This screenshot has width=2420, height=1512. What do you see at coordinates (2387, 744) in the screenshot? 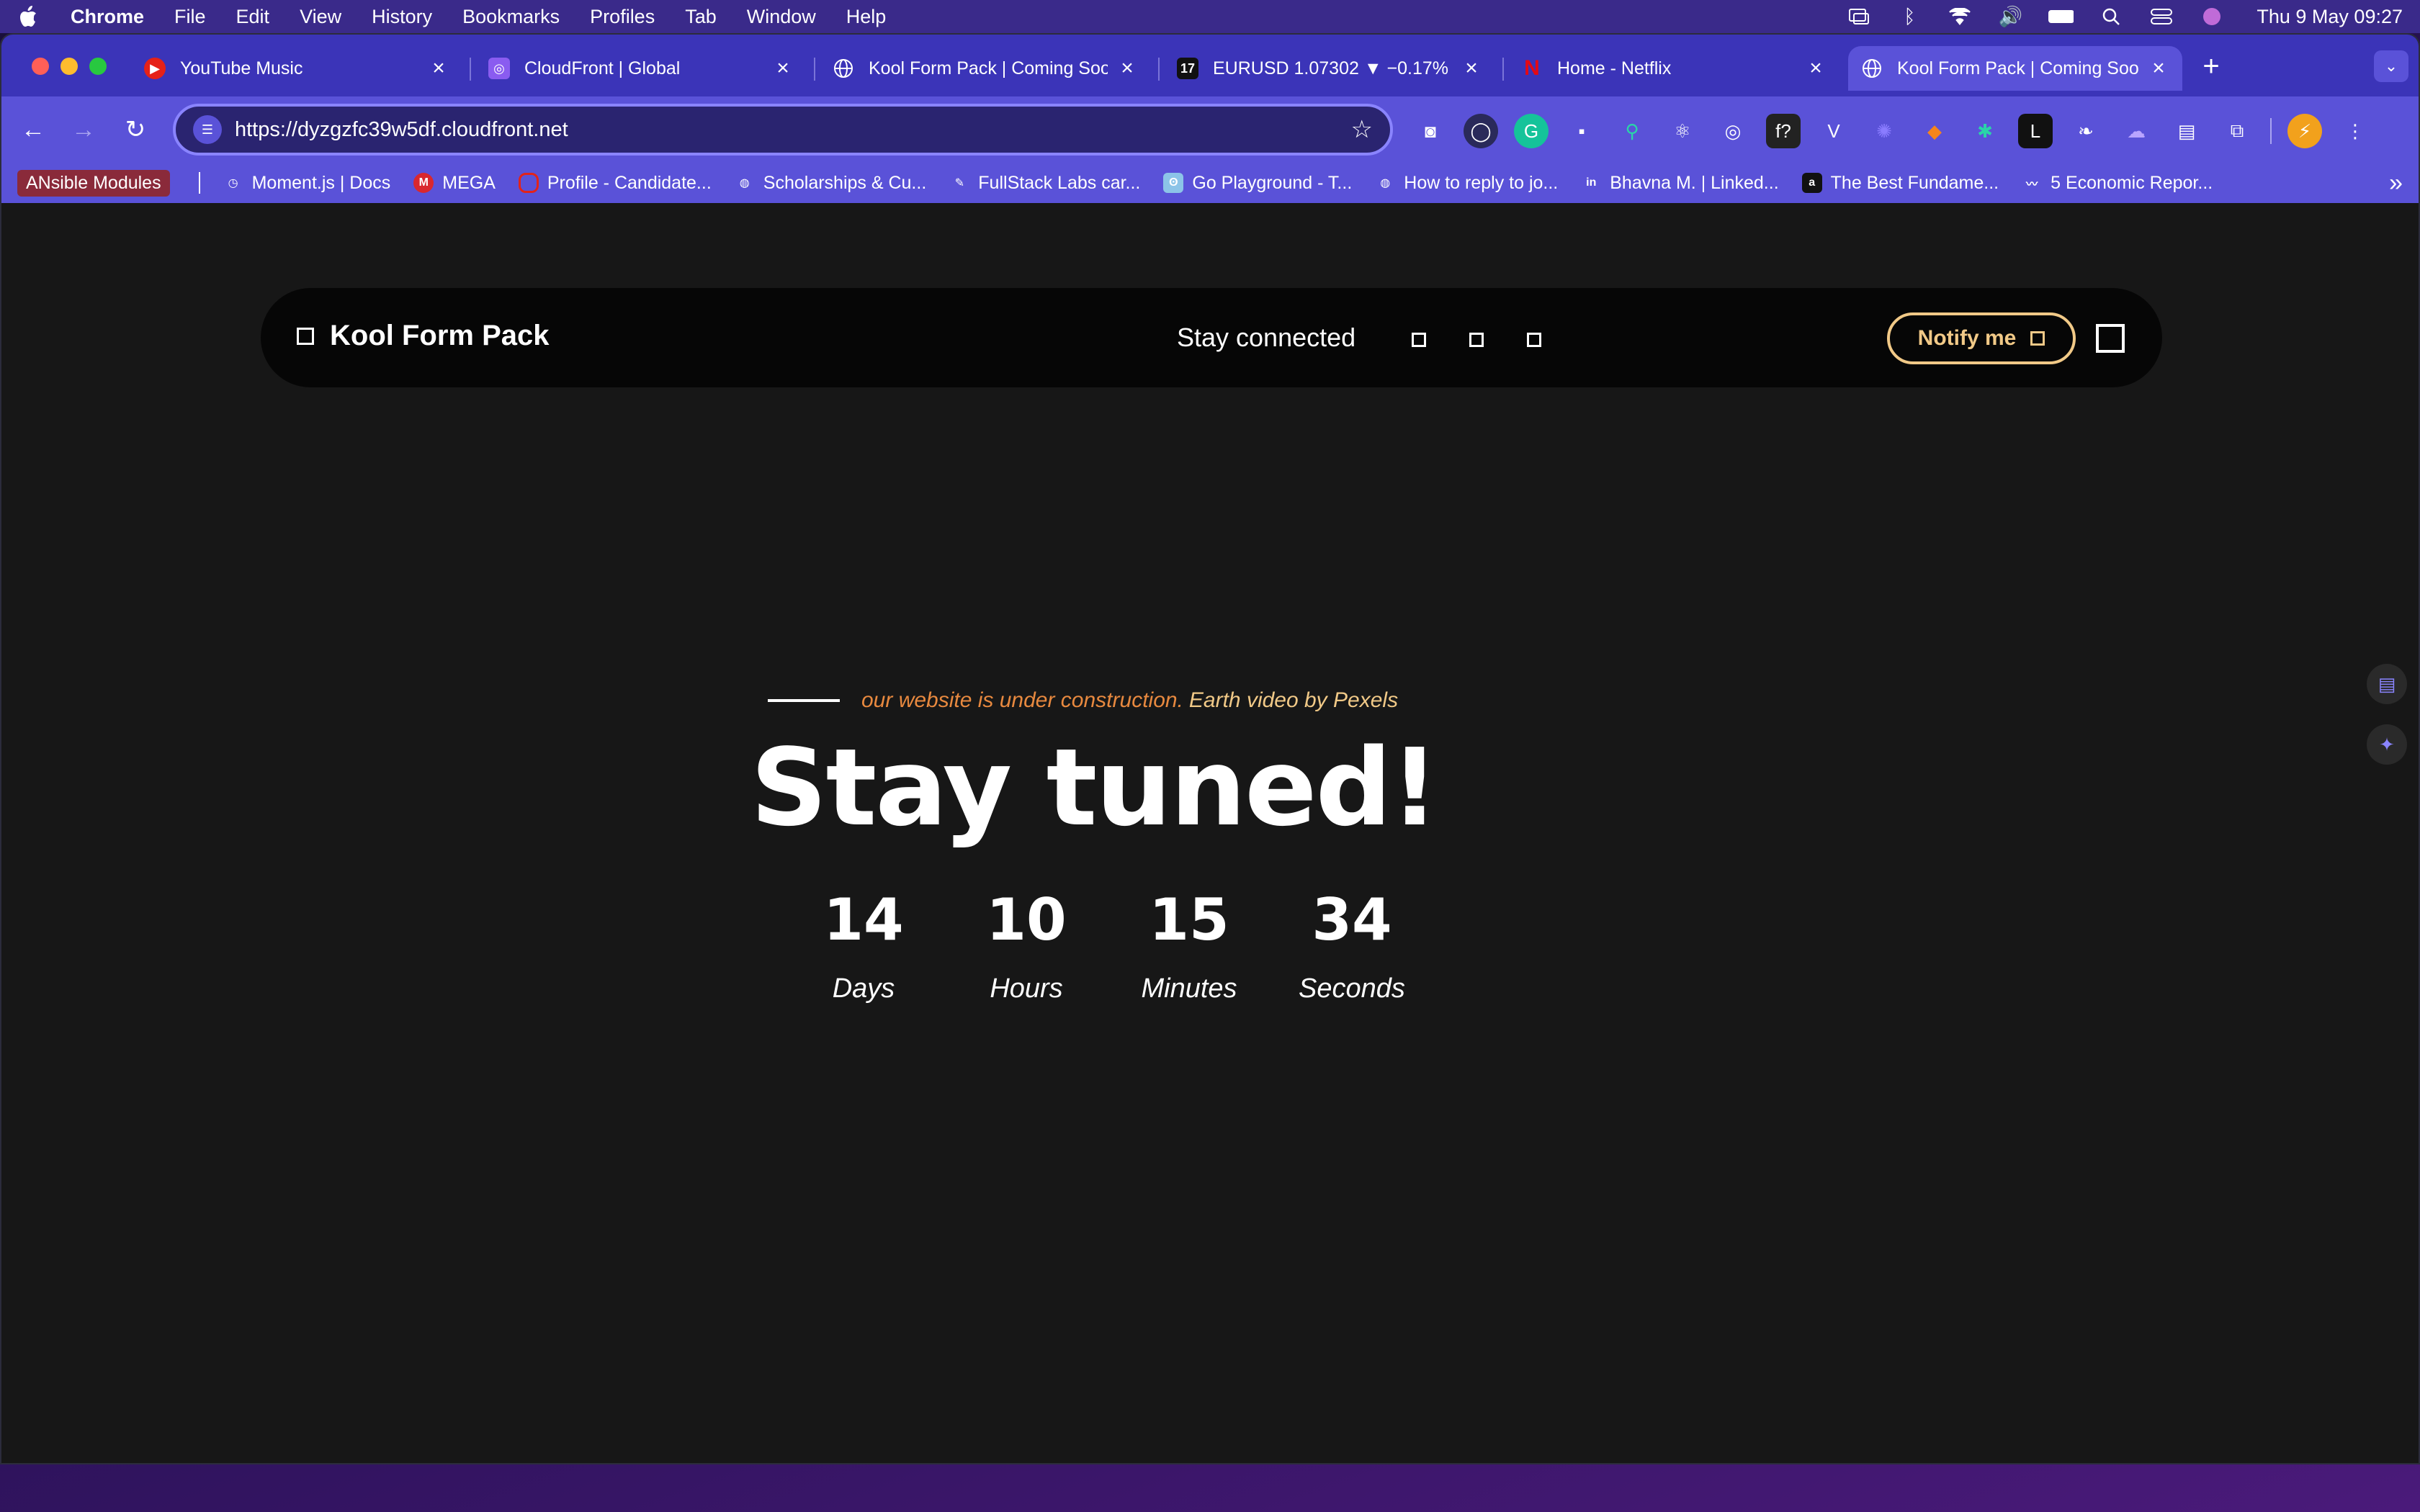
I see `ai-sparkle-icon: ✦` at bounding box center [2387, 744].